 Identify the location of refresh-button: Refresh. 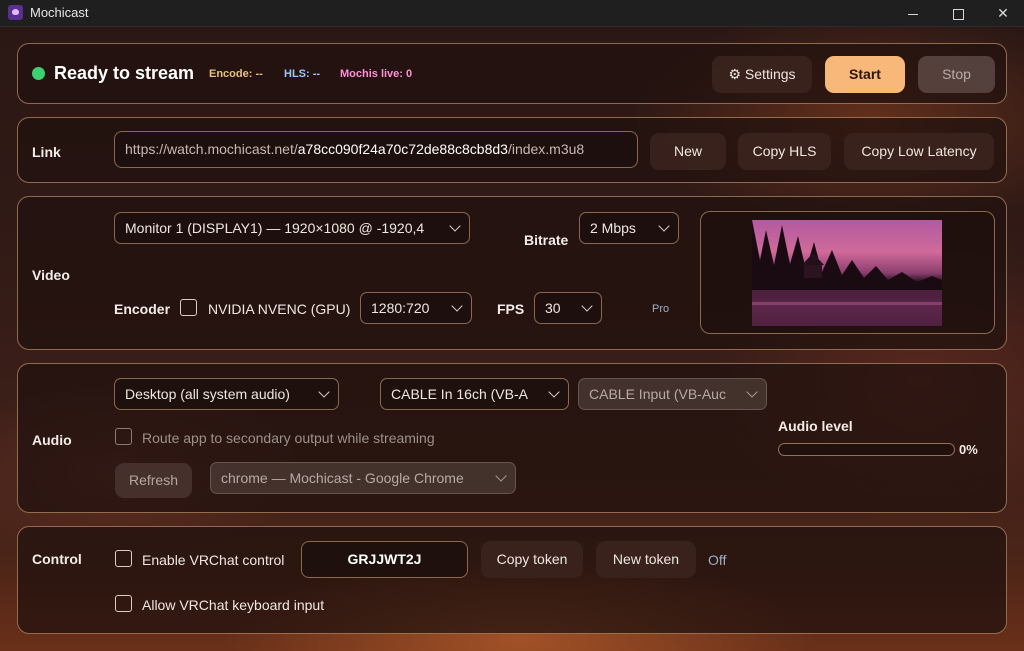
(153, 480).